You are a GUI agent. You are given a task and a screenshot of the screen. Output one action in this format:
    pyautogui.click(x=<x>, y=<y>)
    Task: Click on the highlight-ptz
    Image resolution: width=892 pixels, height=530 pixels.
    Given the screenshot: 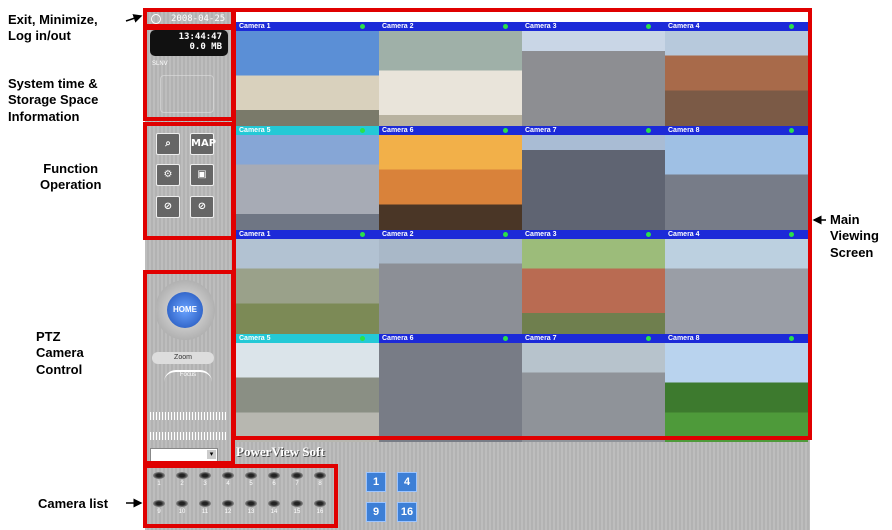 What is the action you would take?
    pyautogui.click(x=189, y=367)
    